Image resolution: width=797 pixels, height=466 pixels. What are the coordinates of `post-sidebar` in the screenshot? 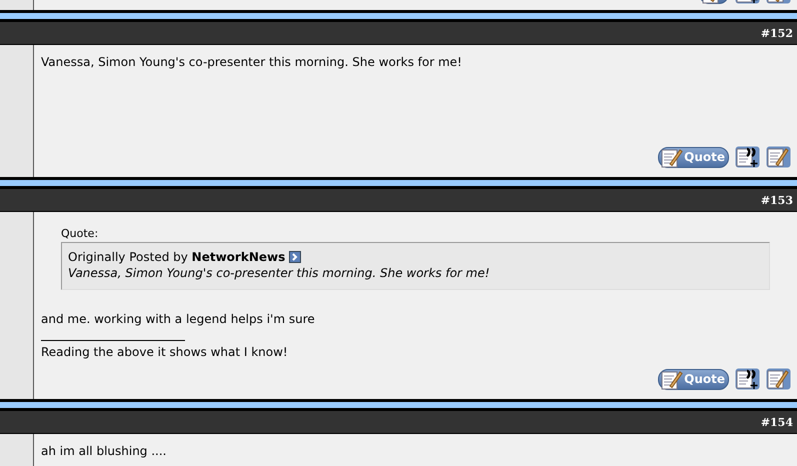 It's located at (17, 5).